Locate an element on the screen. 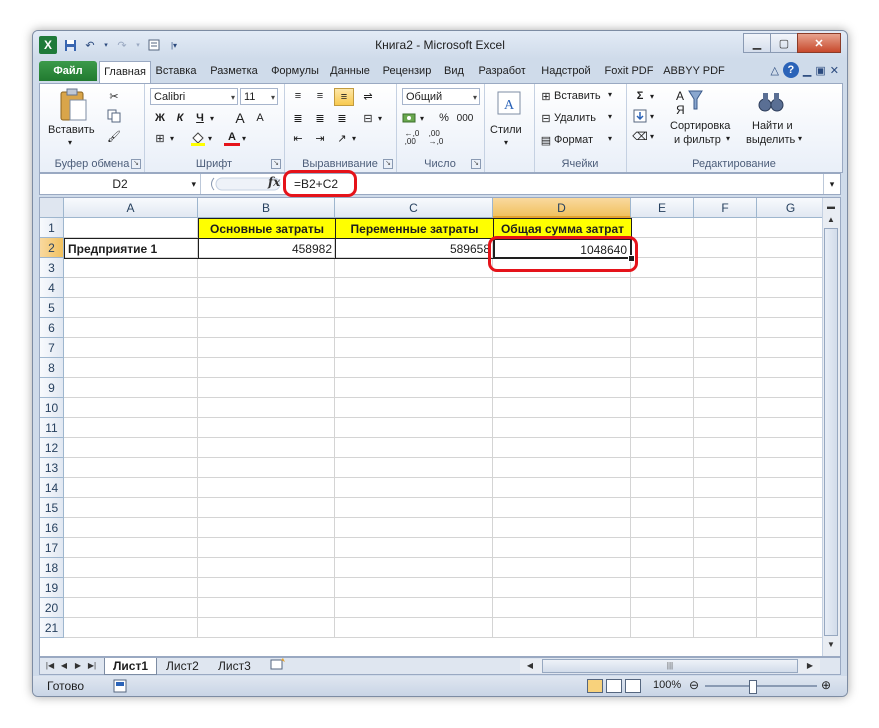  merge-center-icon: ⊟ is located at coordinates (368, 118).